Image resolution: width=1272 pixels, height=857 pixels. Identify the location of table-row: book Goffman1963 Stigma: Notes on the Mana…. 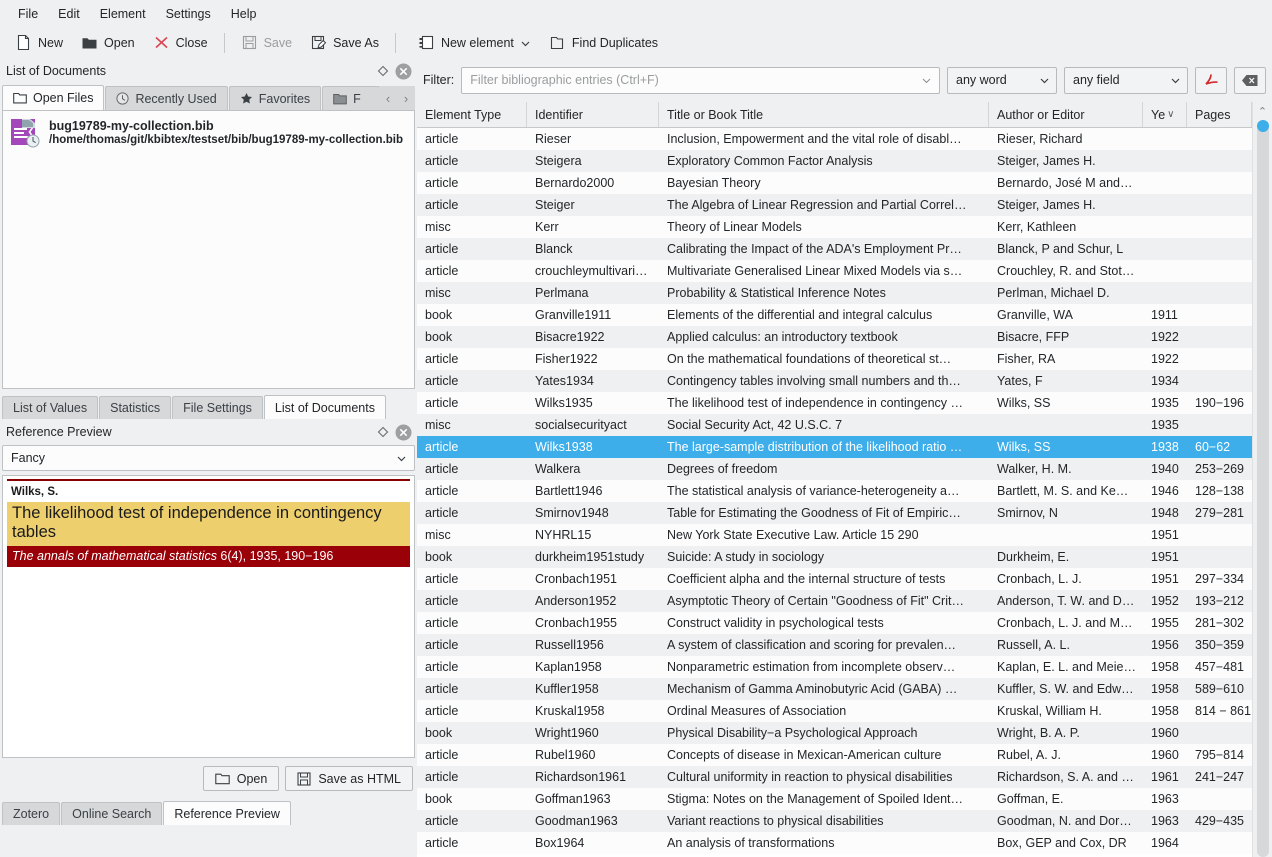
(844, 799).